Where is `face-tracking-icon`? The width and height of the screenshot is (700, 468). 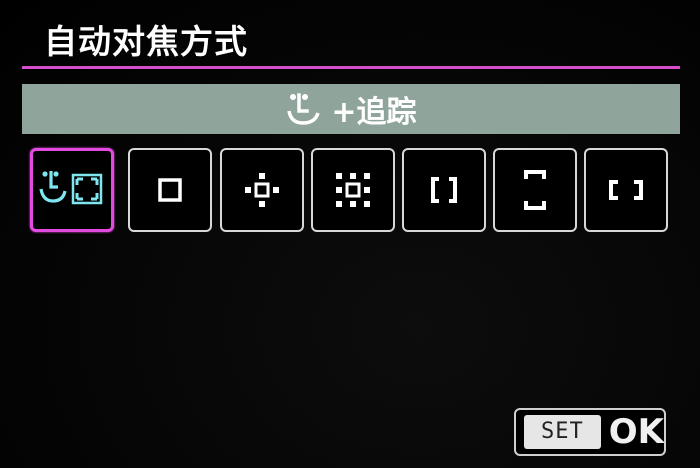
face-tracking-icon is located at coordinates (305, 109).